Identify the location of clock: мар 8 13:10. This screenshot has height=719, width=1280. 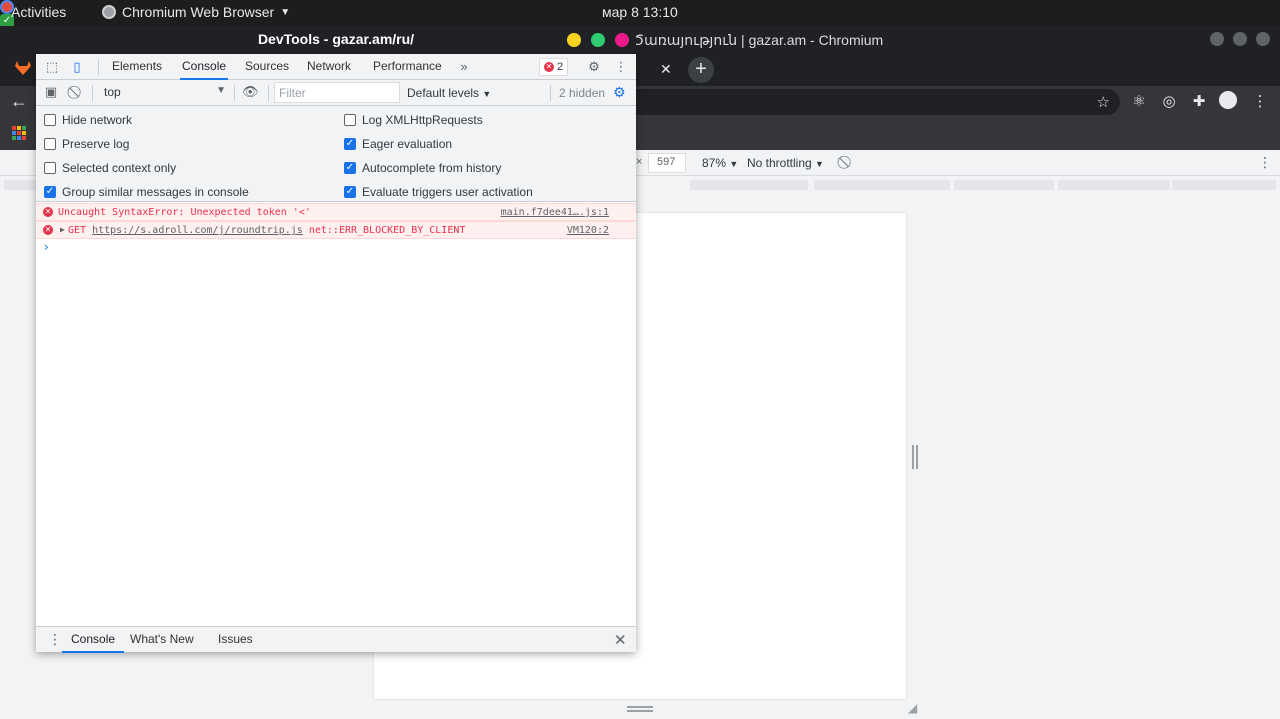
(640, 12).